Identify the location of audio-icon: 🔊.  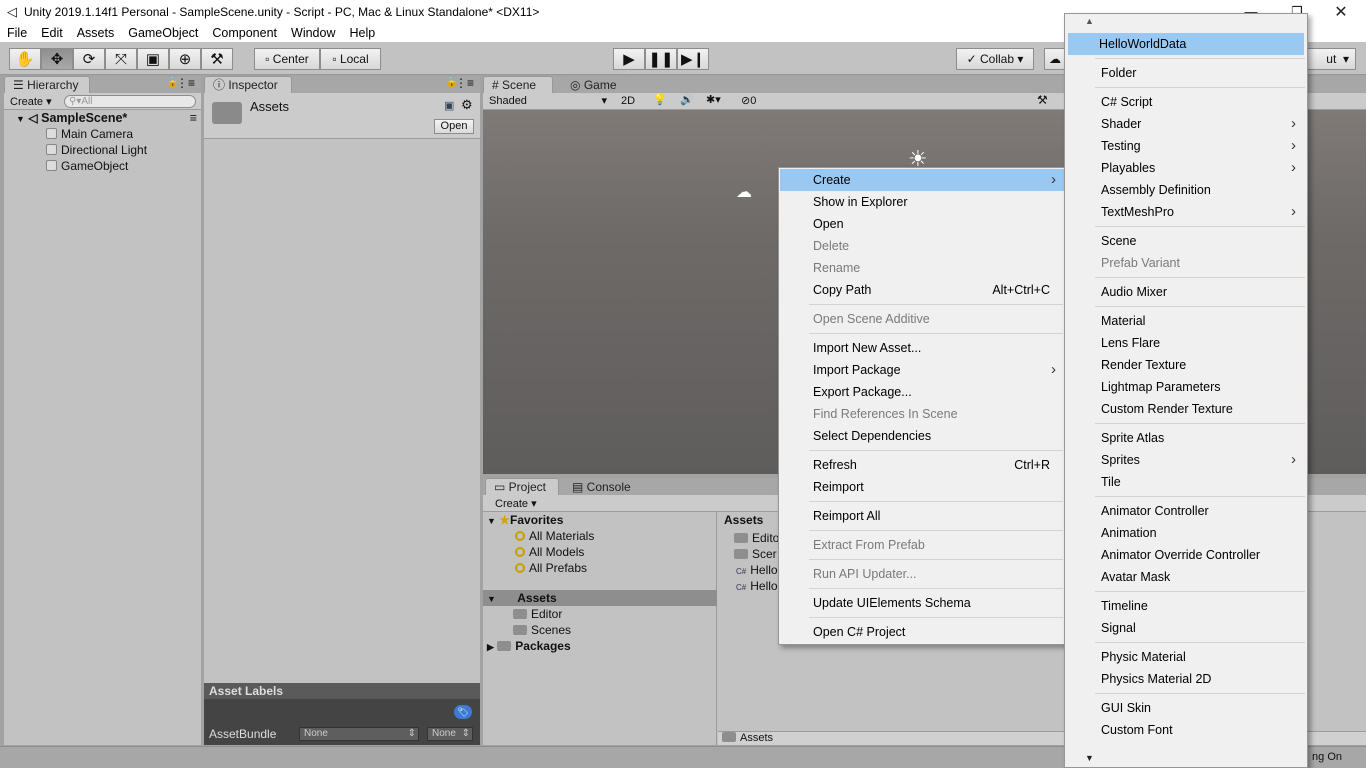
(687, 99).